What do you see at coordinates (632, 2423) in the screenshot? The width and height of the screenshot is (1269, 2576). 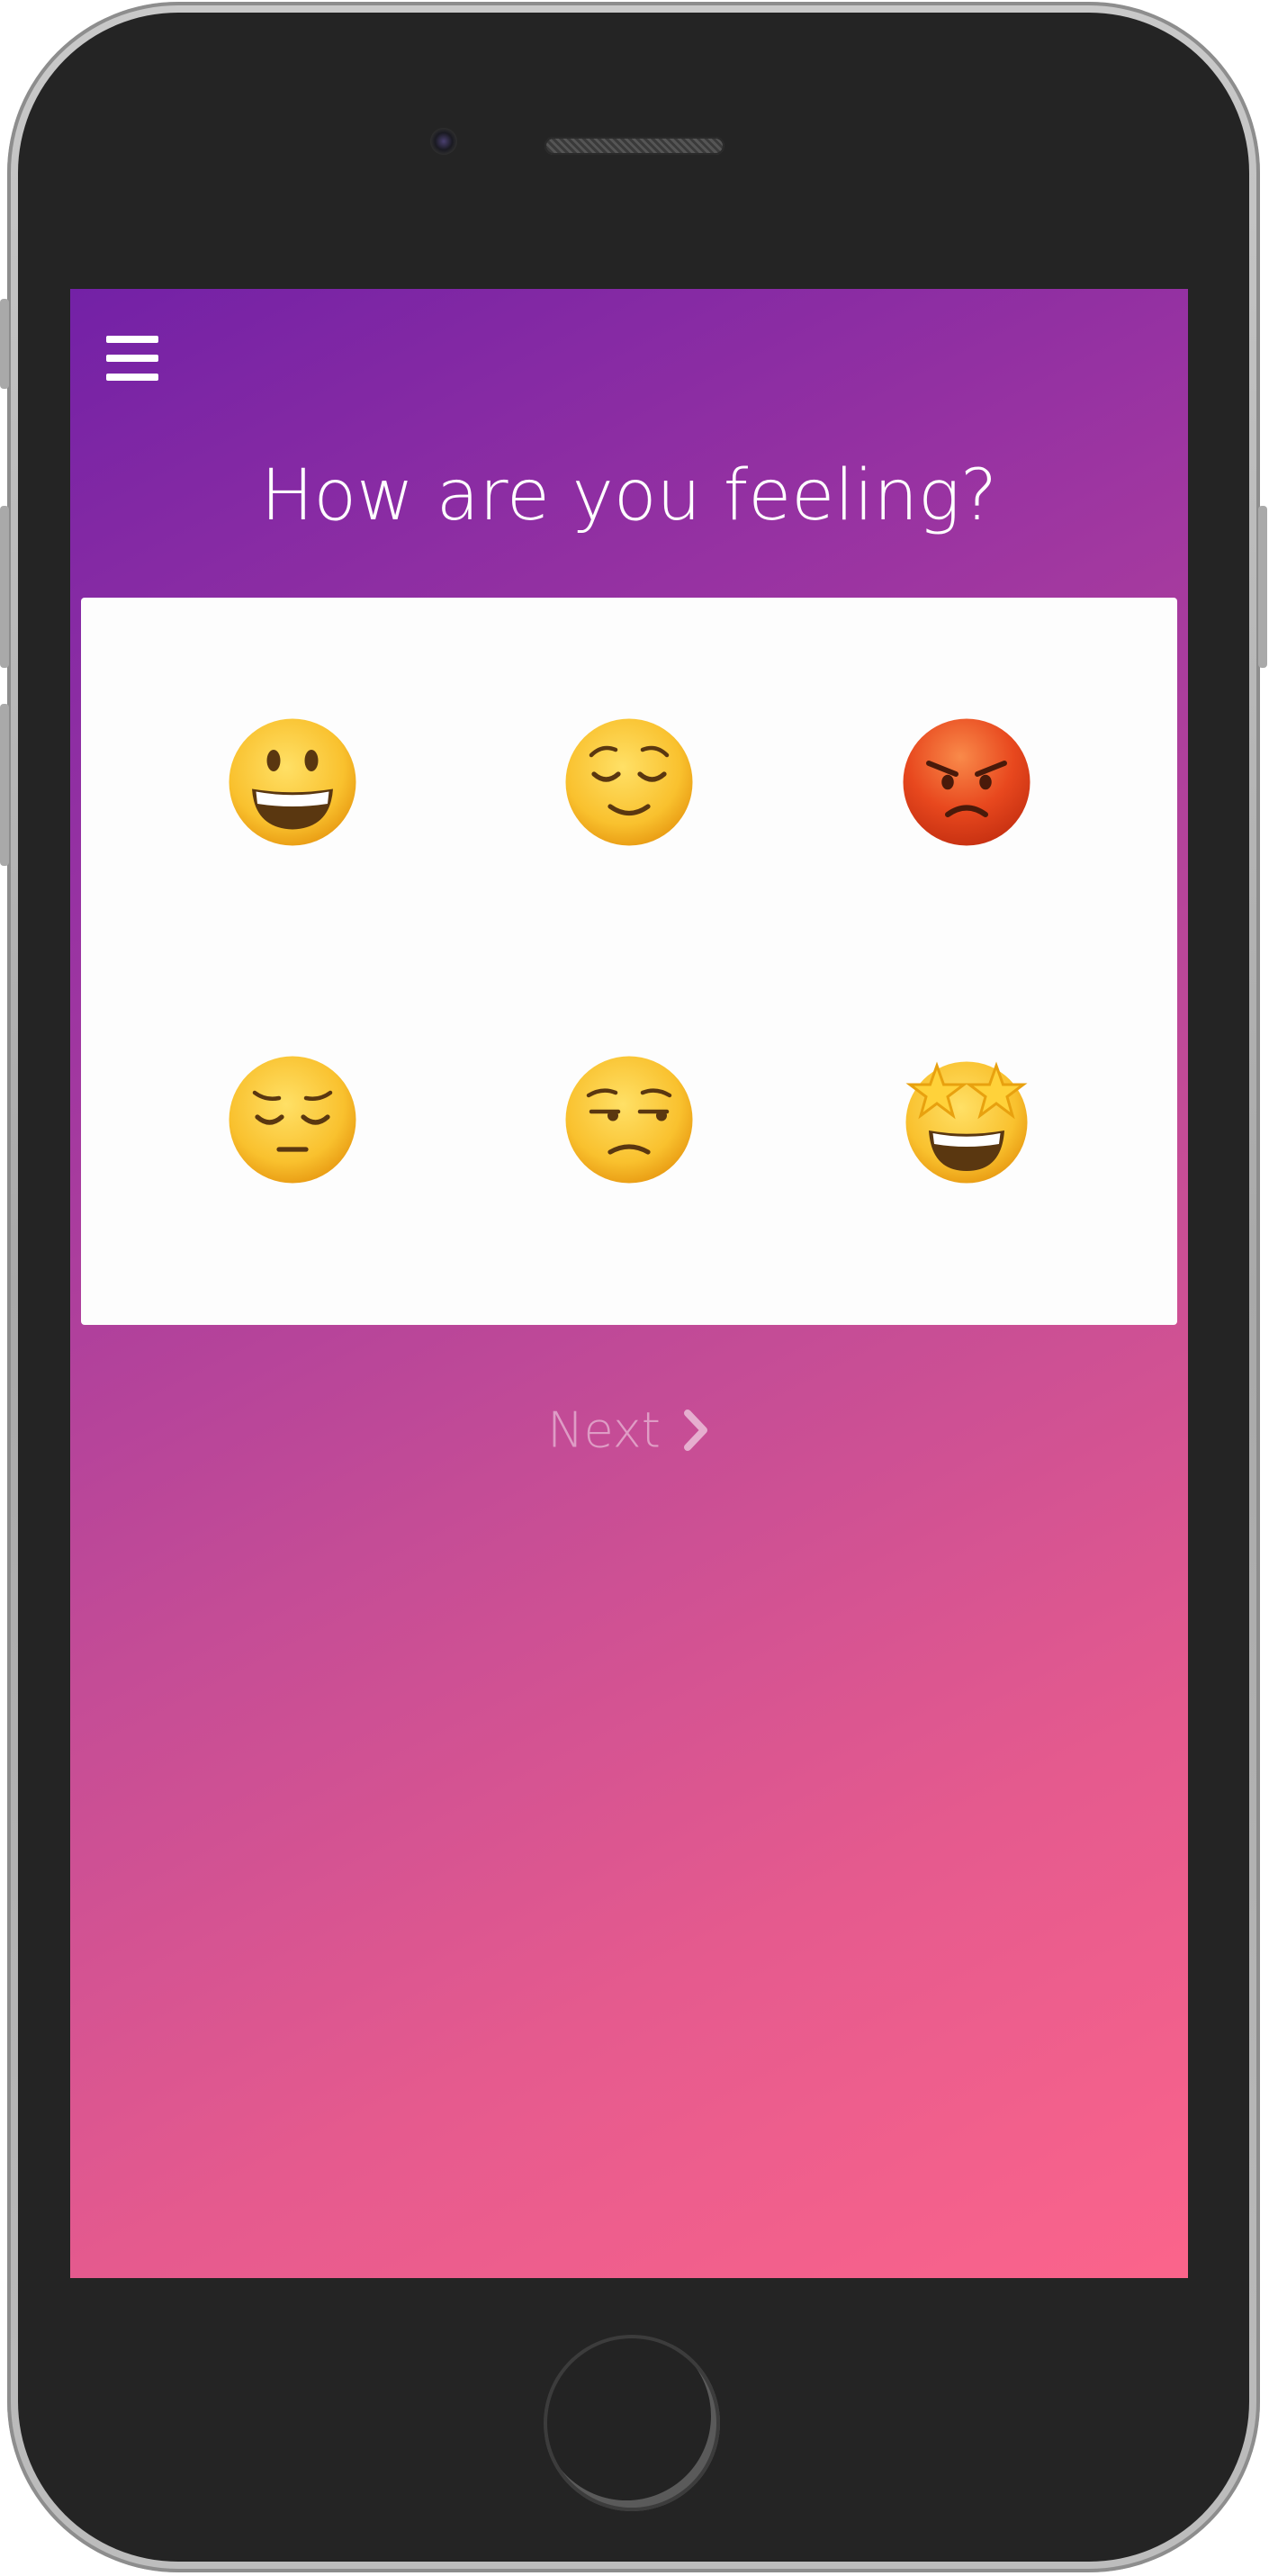 I see `home-button` at bounding box center [632, 2423].